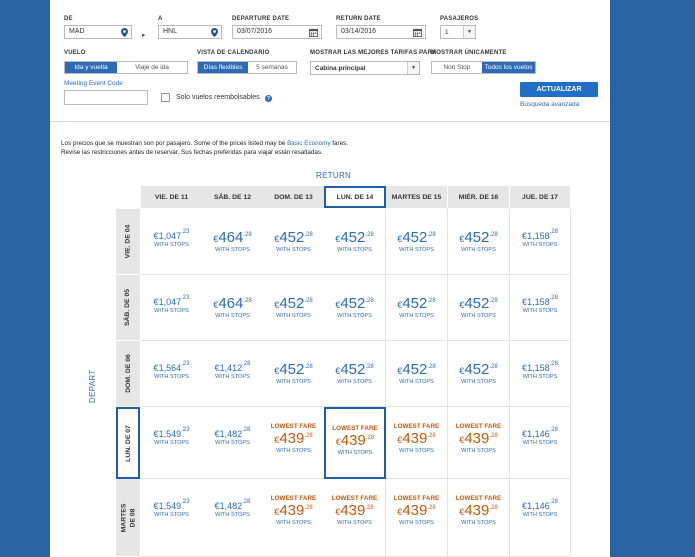 The width and height of the screenshot is (695, 557). What do you see at coordinates (447, 32) in the screenshot?
I see `passengers-value: 1` at bounding box center [447, 32].